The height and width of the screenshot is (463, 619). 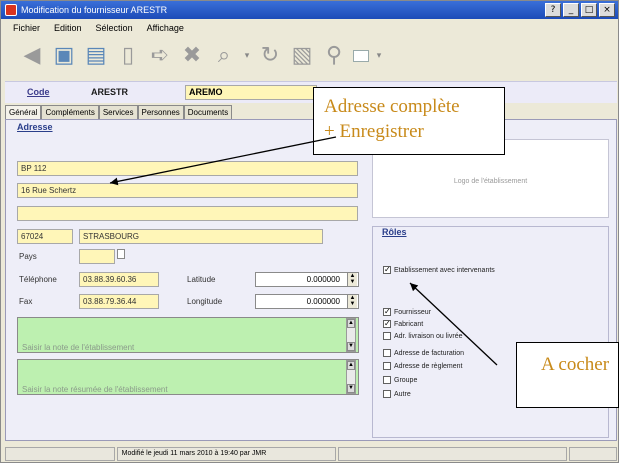 I want to click on copy-icon: ▯, so click(x=128, y=56).